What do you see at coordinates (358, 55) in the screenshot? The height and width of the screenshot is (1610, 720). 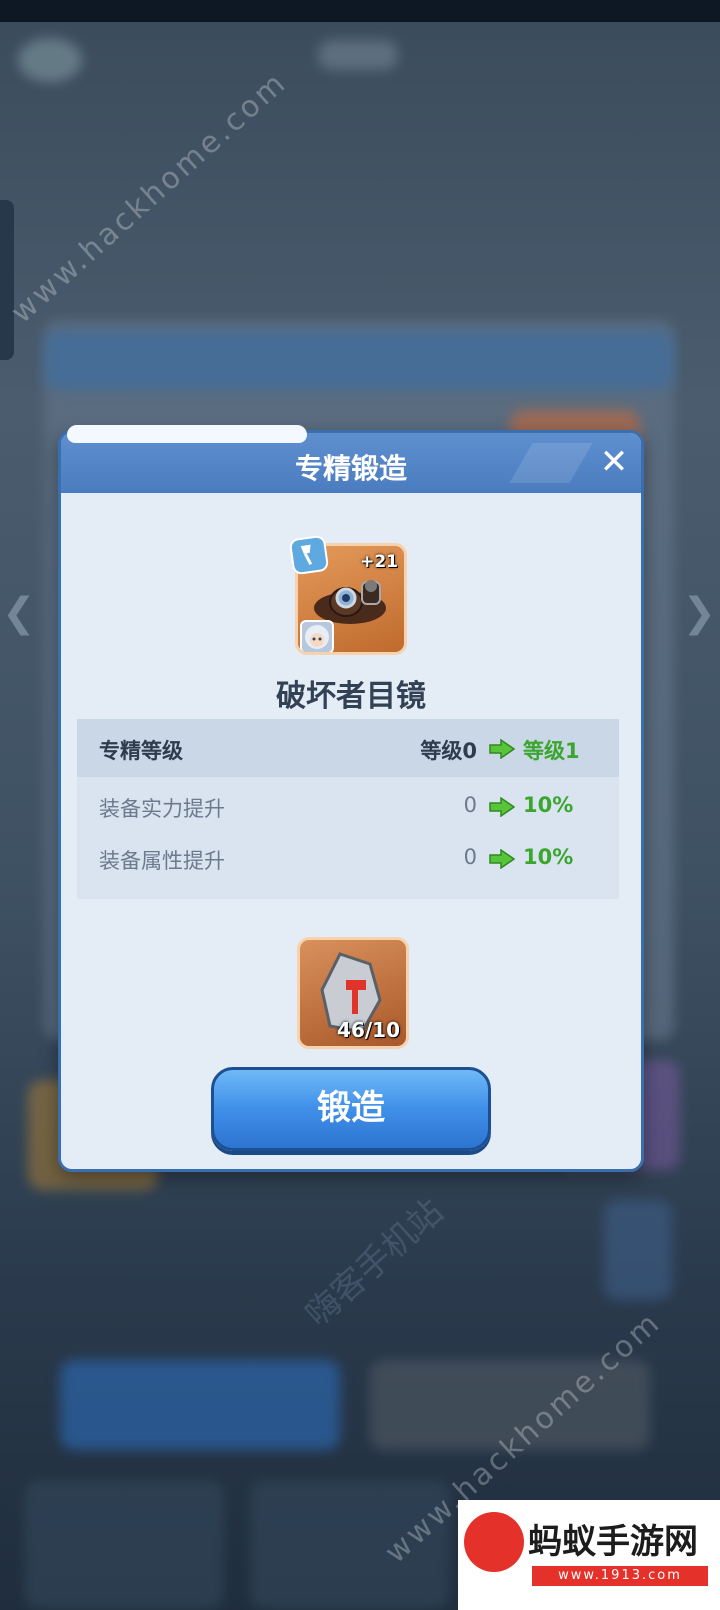 I see `background-title` at bounding box center [358, 55].